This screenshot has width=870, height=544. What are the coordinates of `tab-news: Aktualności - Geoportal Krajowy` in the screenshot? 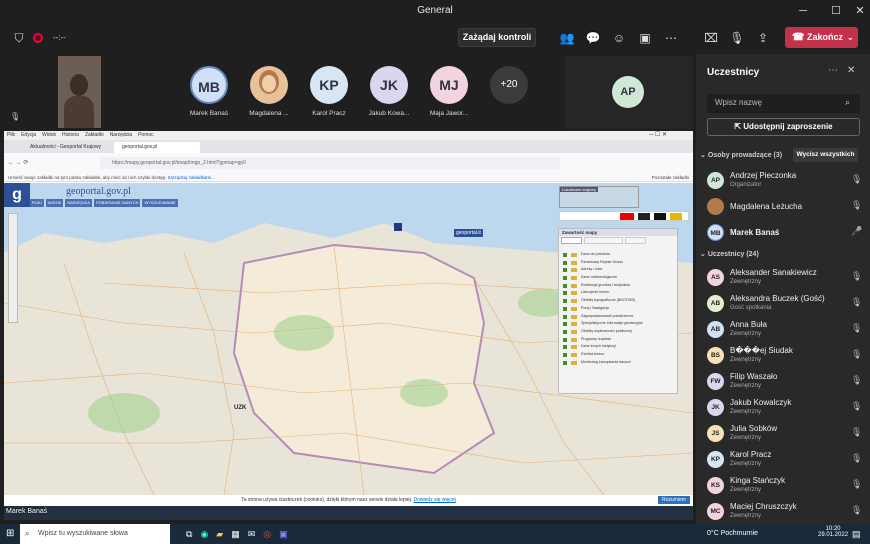 It's located at (69, 147).